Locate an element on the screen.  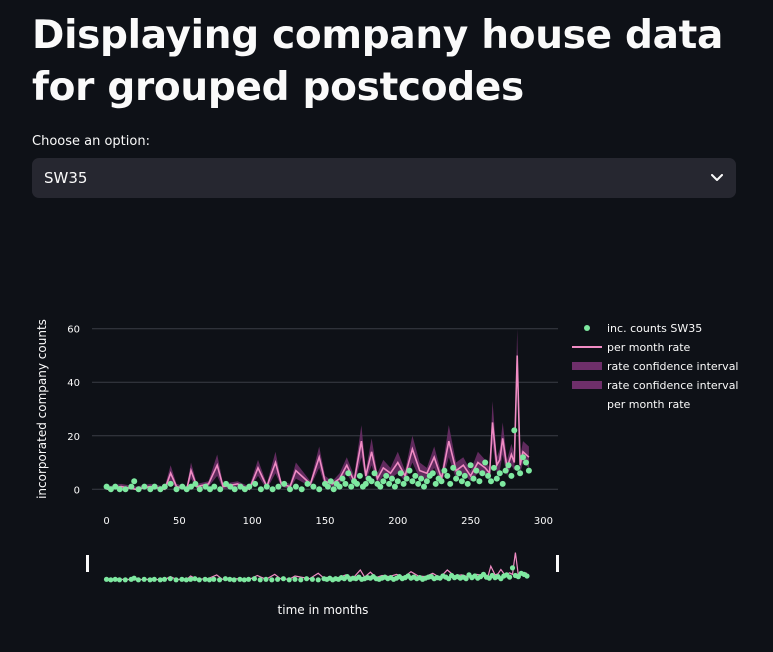
confidence-band-area is located at coordinates (317, 409).